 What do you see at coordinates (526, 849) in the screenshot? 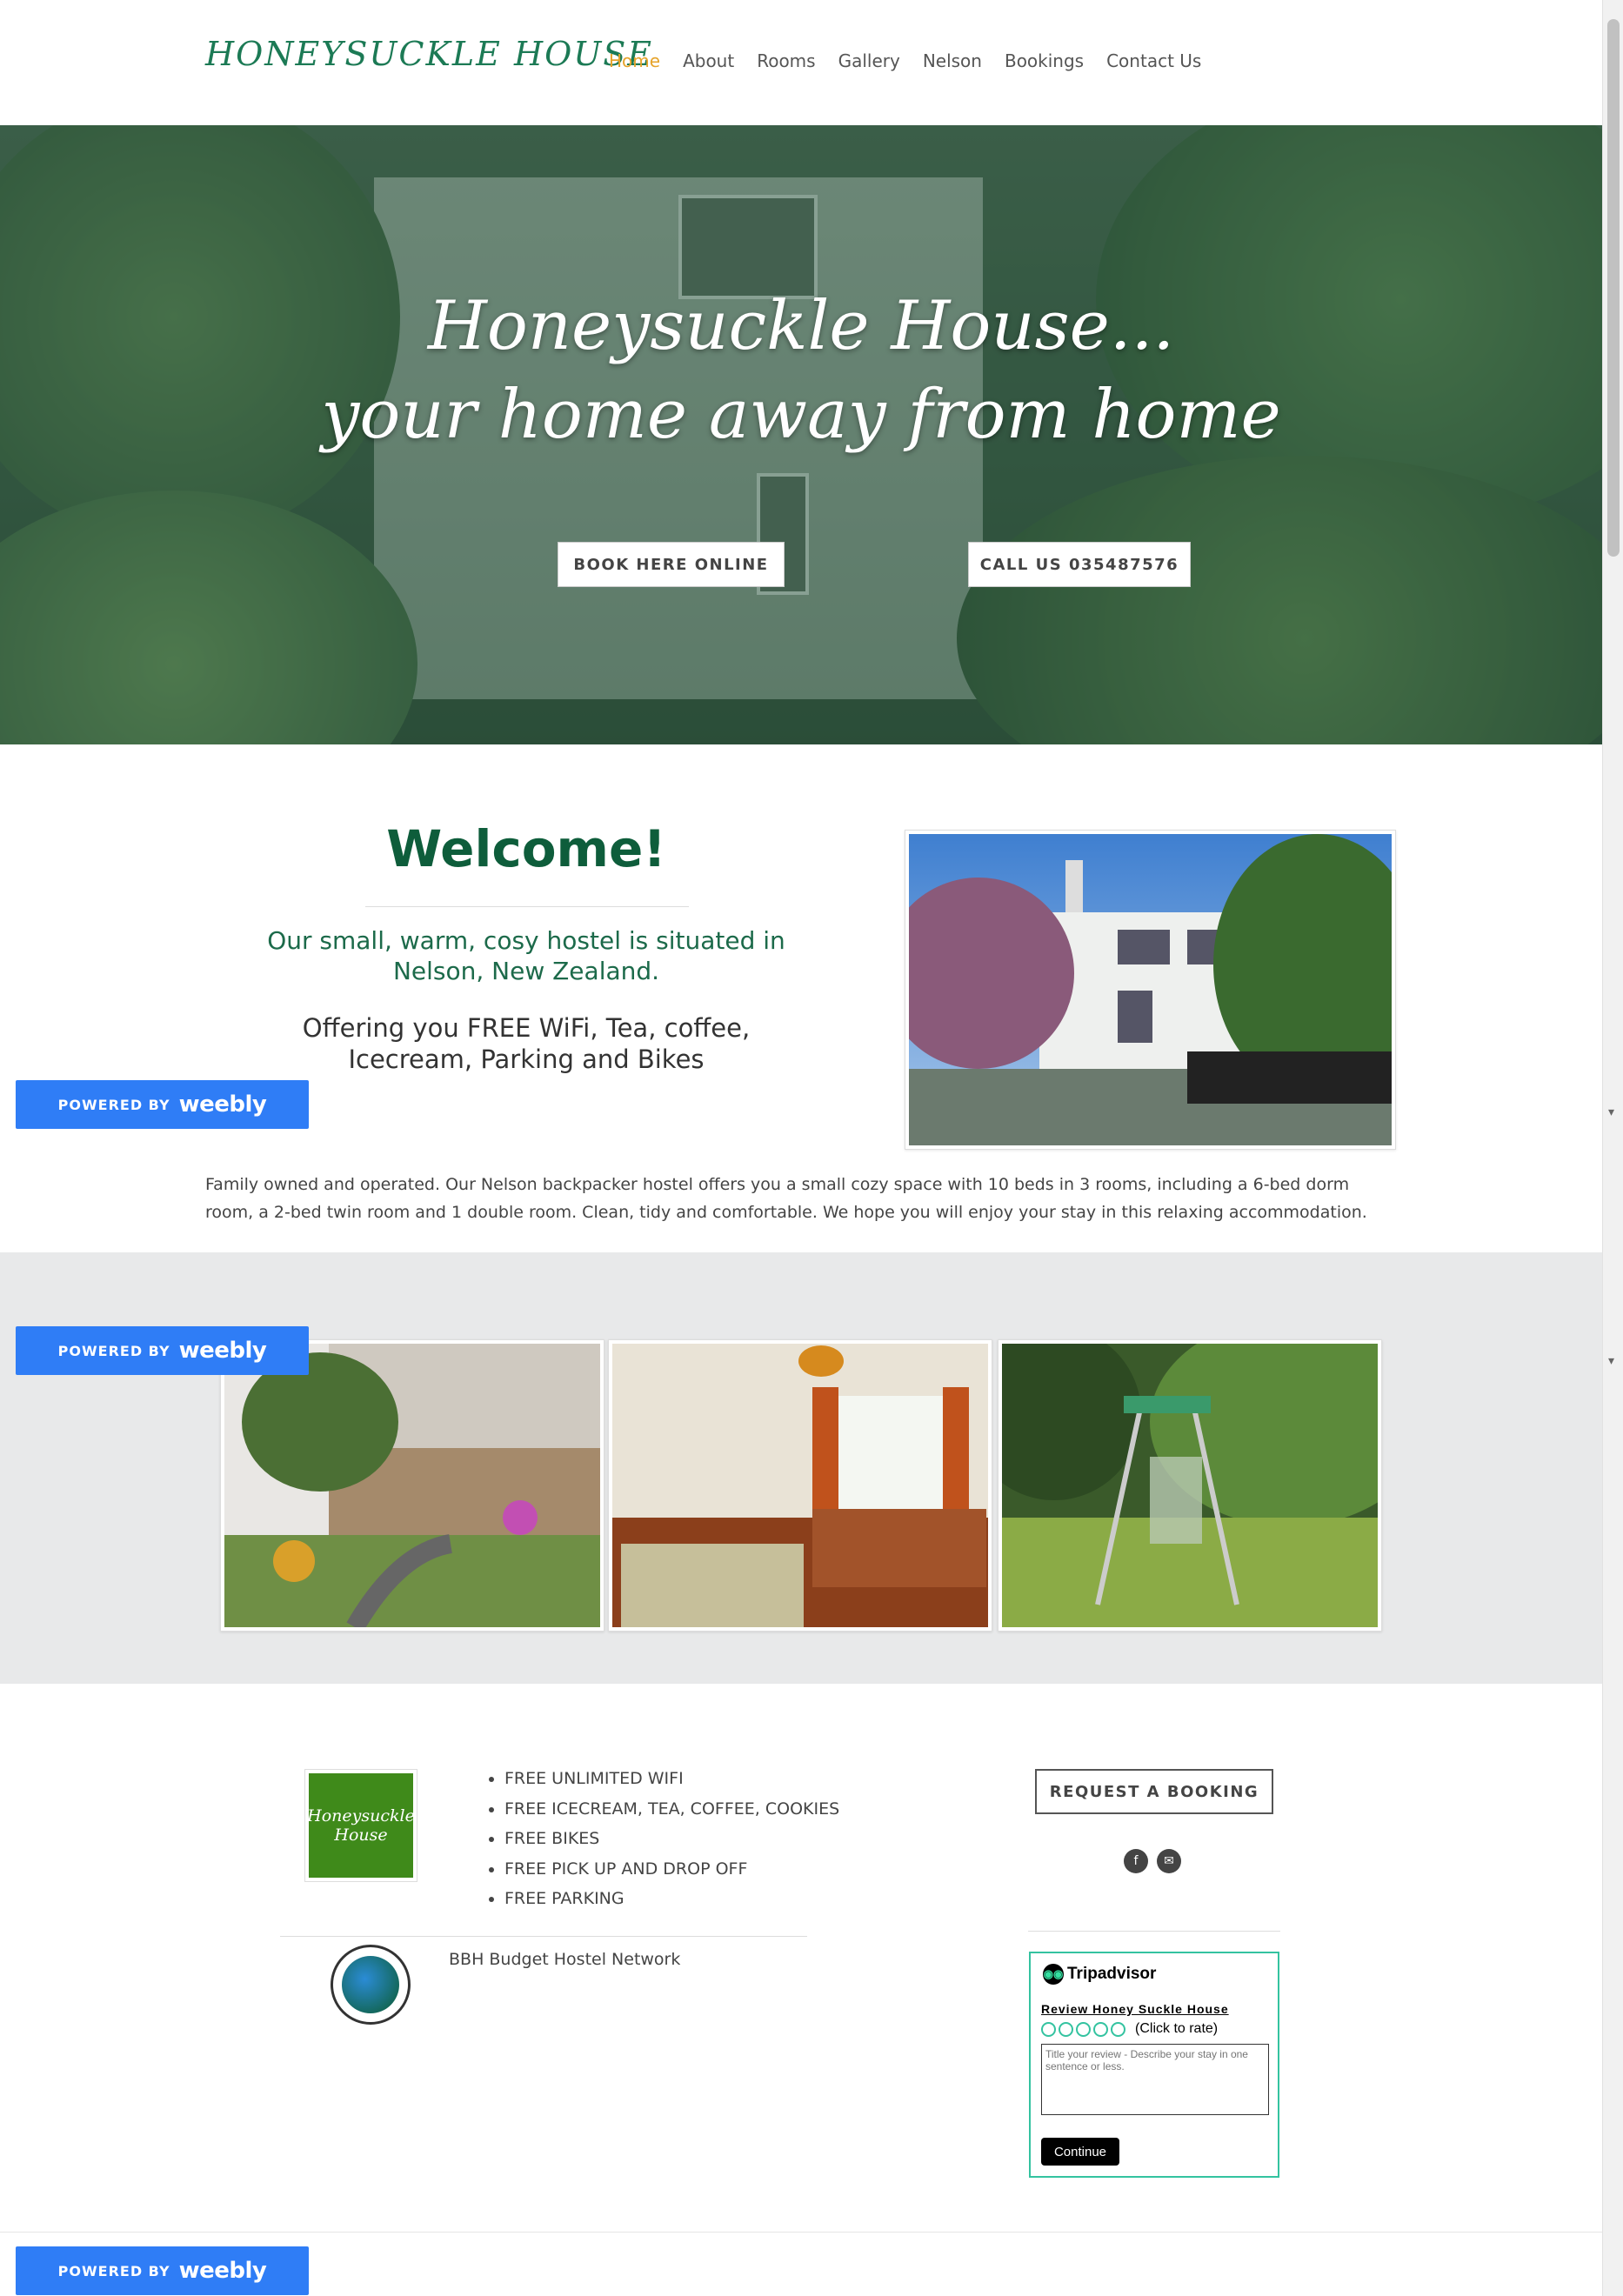
I see `welcome-title: Welcome!` at bounding box center [526, 849].